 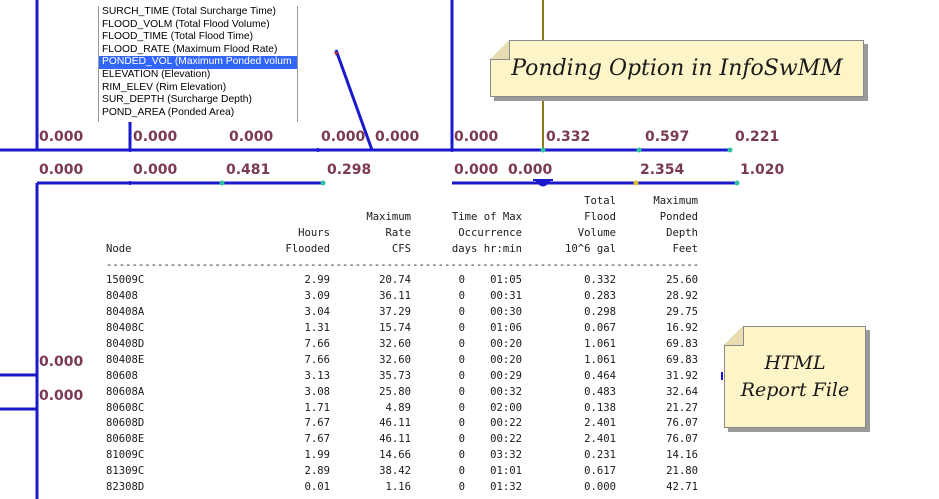 I want to click on table-cell-depth: 31.92, so click(x=682, y=375).